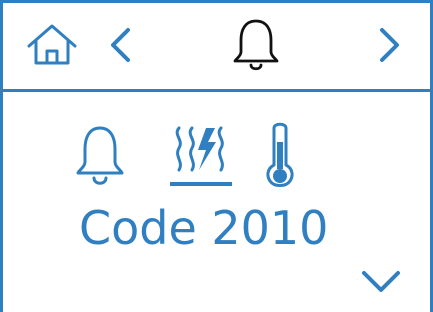  I want to click on home-icon, so click(52, 44).